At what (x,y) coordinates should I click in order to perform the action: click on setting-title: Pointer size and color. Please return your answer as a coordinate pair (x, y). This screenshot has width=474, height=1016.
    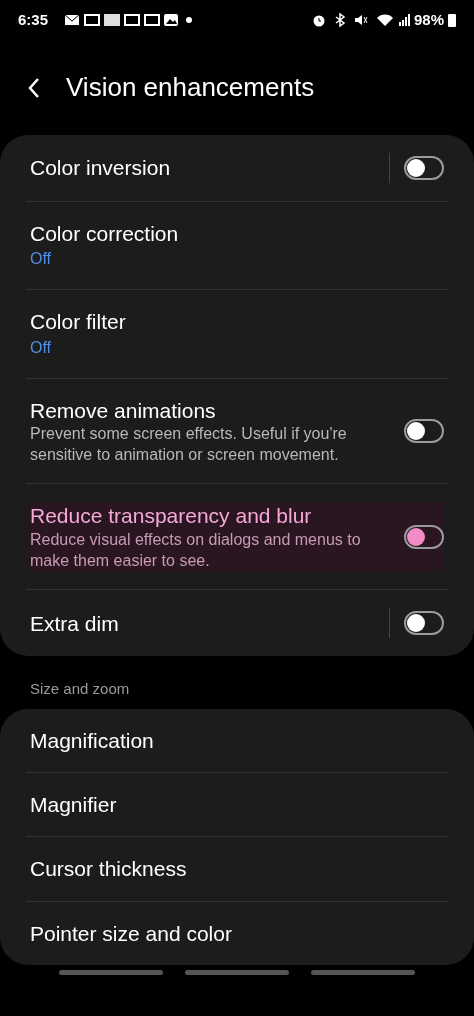
    Looking at the image, I should click on (131, 933).